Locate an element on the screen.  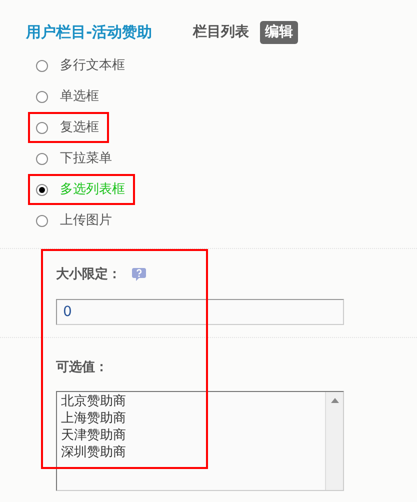
option-line: 北京赞助商 is located at coordinates (94, 401).